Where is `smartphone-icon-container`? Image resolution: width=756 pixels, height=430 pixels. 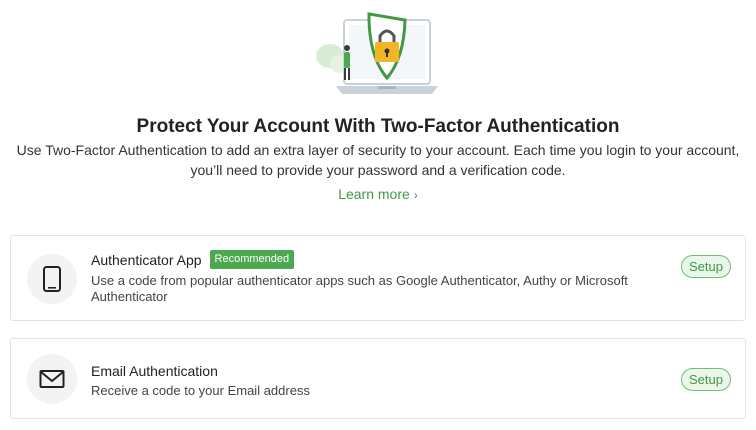
smartphone-icon-container is located at coordinates (52, 279).